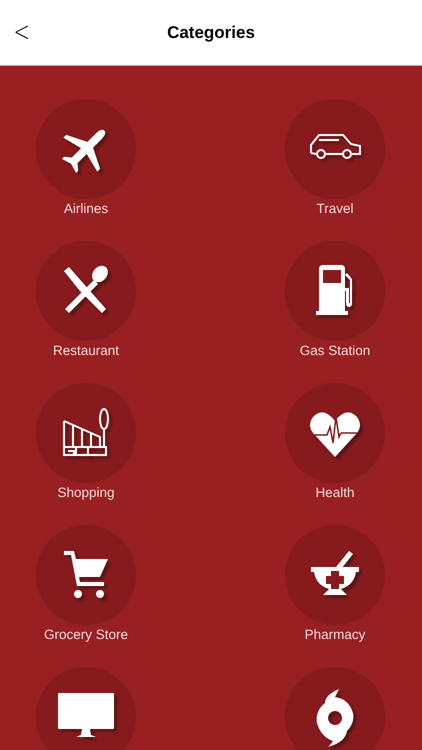 The height and width of the screenshot is (750, 422). What do you see at coordinates (21, 32) in the screenshot?
I see `back-button: <` at bounding box center [21, 32].